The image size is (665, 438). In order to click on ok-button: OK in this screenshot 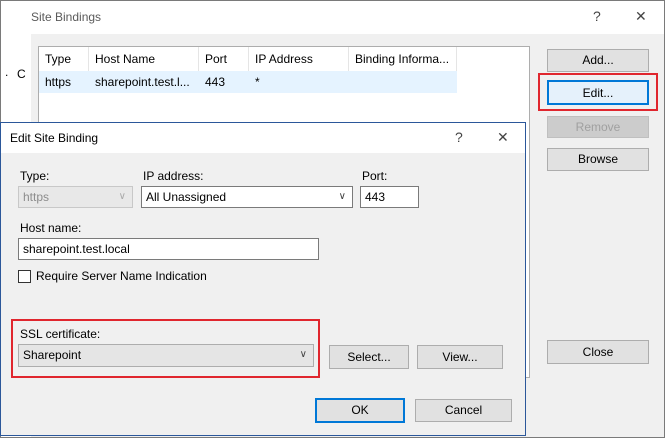, I will do `click(360, 410)`.